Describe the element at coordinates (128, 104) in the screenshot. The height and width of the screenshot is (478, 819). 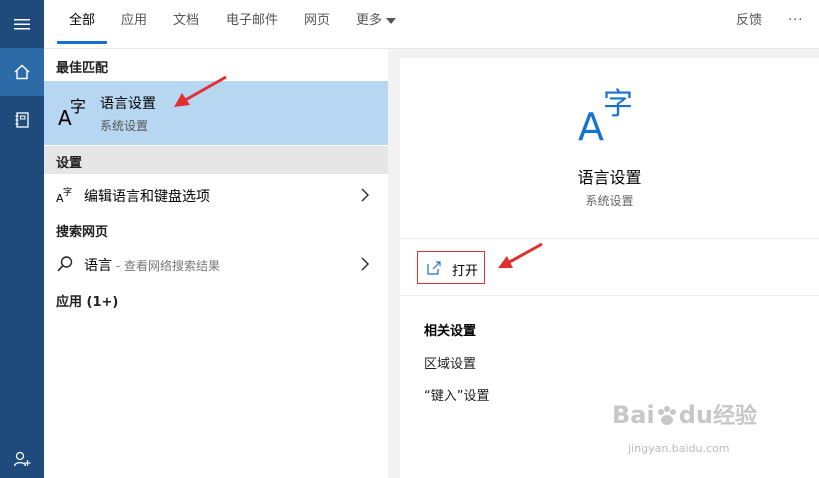
I see `best-match-title: 语言设置` at that location.